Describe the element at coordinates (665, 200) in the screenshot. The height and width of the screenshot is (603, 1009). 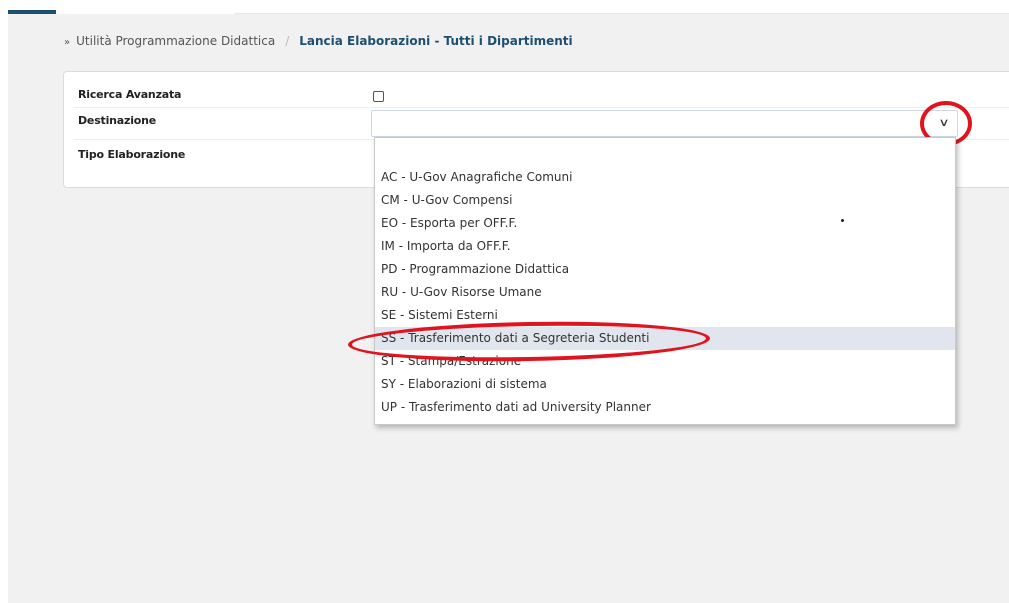
I see `dropdown-option-cm: CM - U-Gov Compensi` at that location.